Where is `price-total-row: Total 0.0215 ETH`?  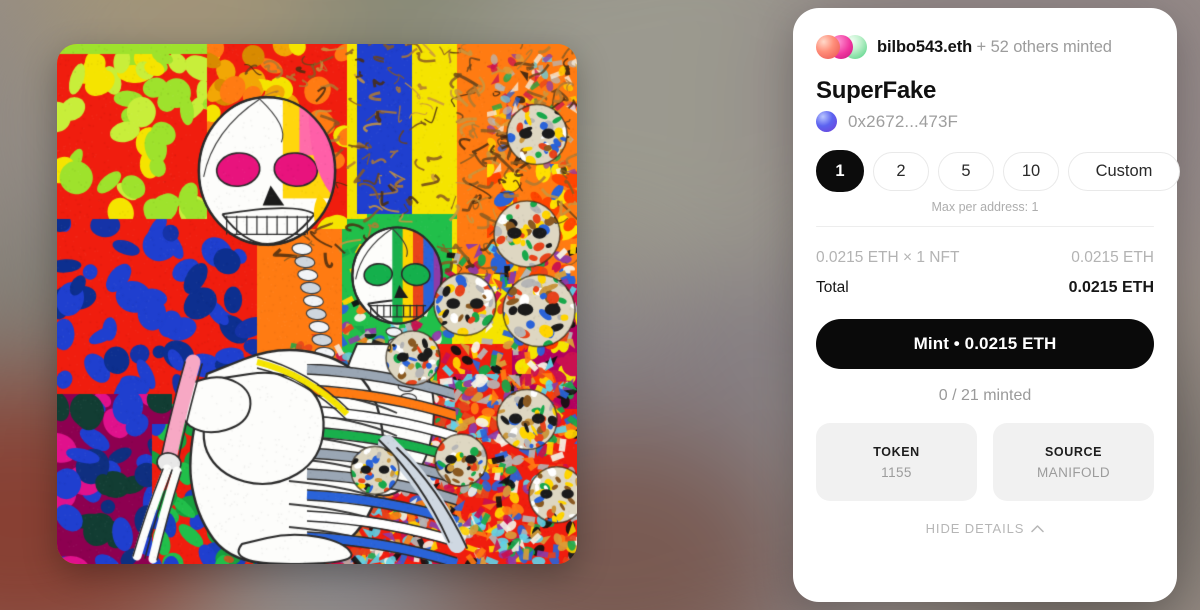
price-total-row: Total 0.0215 ETH is located at coordinates (985, 288).